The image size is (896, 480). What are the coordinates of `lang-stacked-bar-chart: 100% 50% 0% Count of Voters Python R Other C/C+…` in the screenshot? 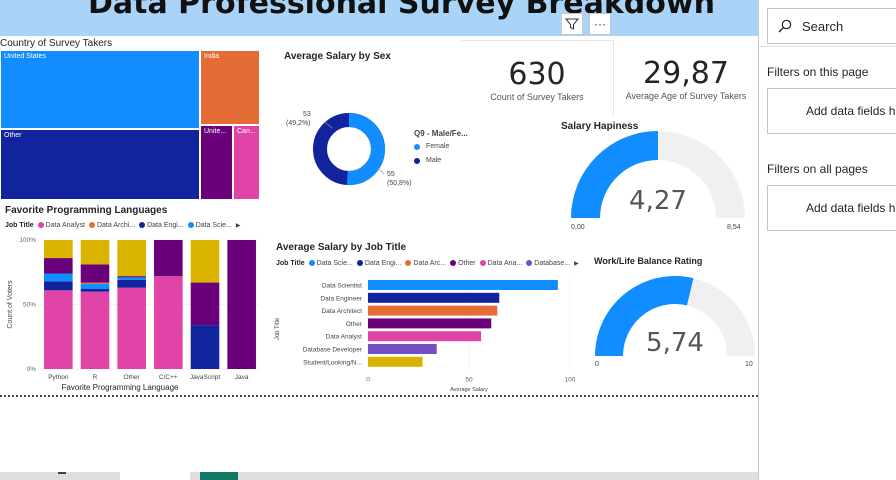 It's located at (134, 313).